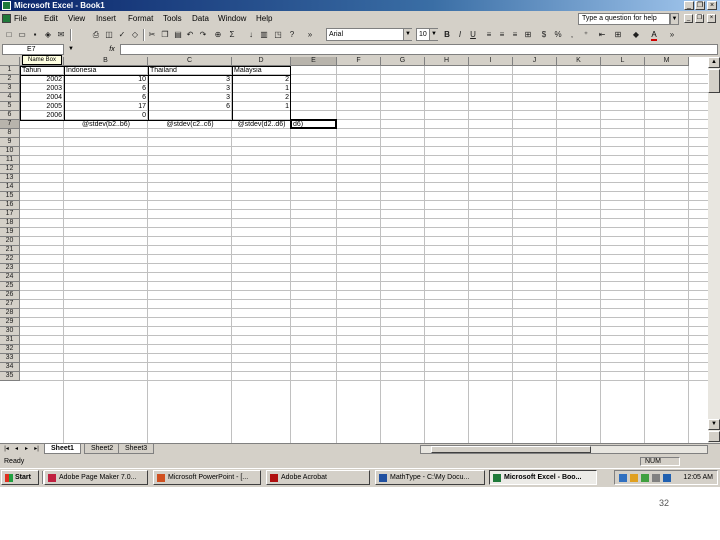 This screenshot has width=720, height=540. What do you see at coordinates (10, 358) in the screenshot?
I see `row-header-33: 33` at bounding box center [10, 358].